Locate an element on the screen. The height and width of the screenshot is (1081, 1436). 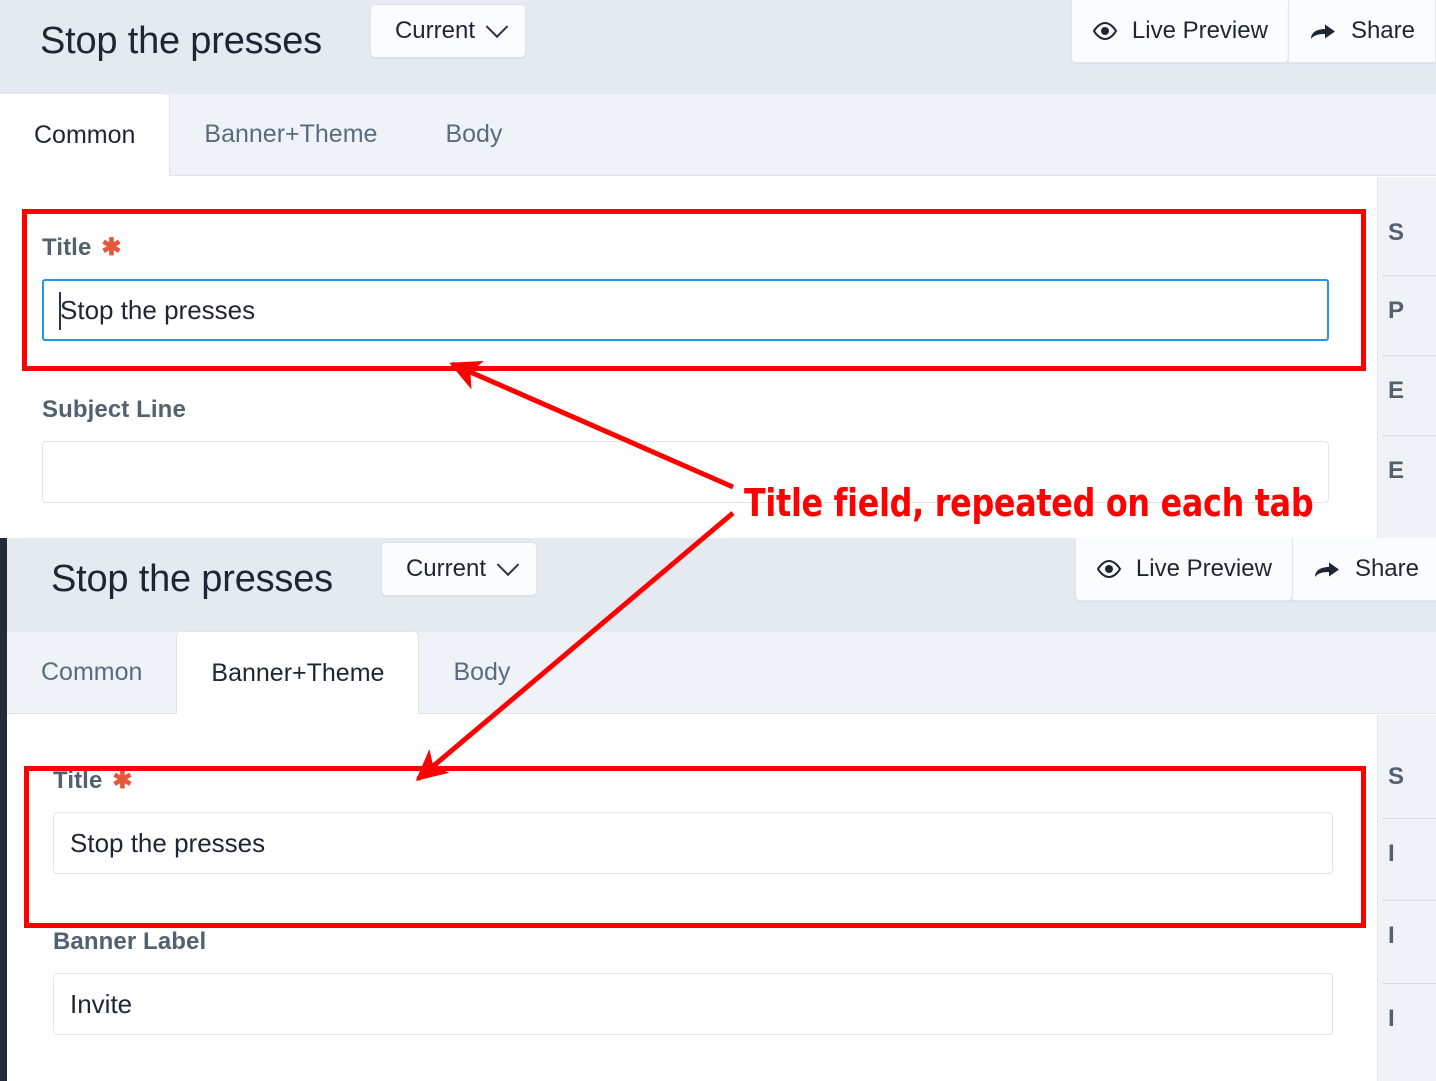
side-rail-item-2-3: I is located at coordinates (1391, 1019).